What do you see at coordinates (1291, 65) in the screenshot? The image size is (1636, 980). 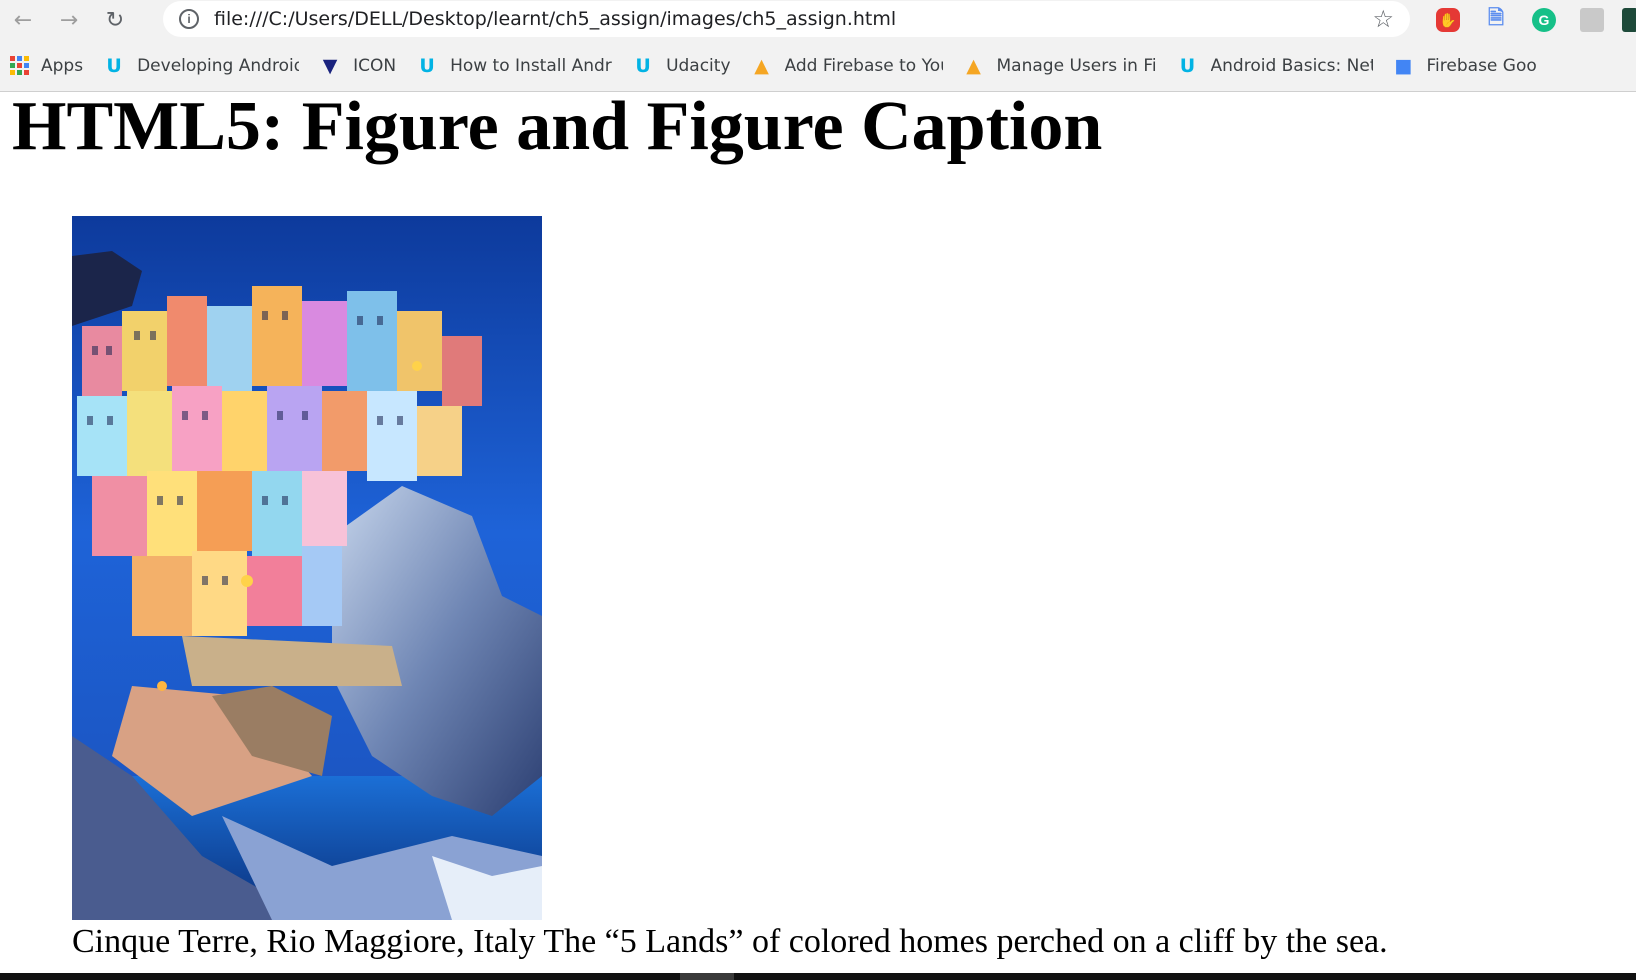 I see `bookmark-label: Android Basics: Netw` at bounding box center [1291, 65].